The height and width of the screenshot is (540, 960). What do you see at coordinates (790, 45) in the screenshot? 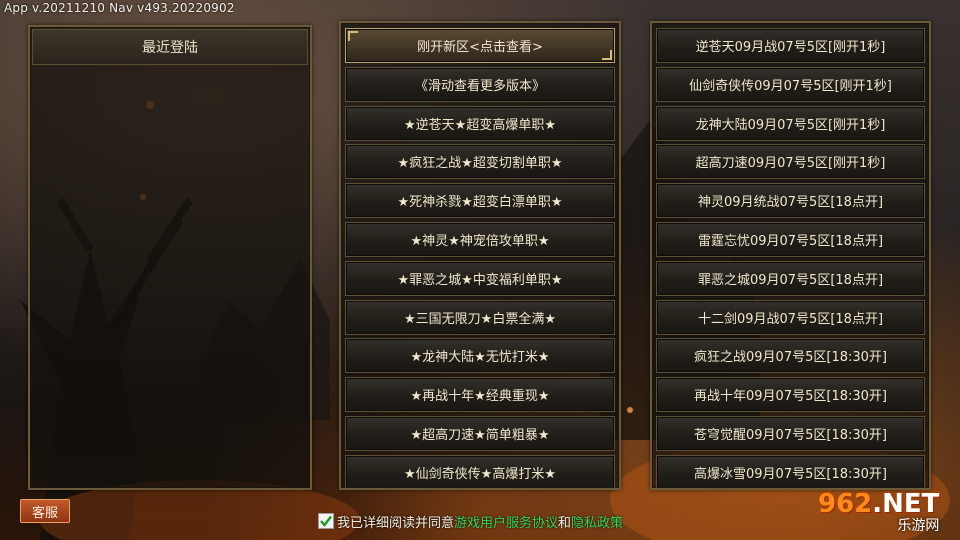
I see `server-item: 逆苍天09月战07号5区[刚开1秒]` at bounding box center [790, 45].